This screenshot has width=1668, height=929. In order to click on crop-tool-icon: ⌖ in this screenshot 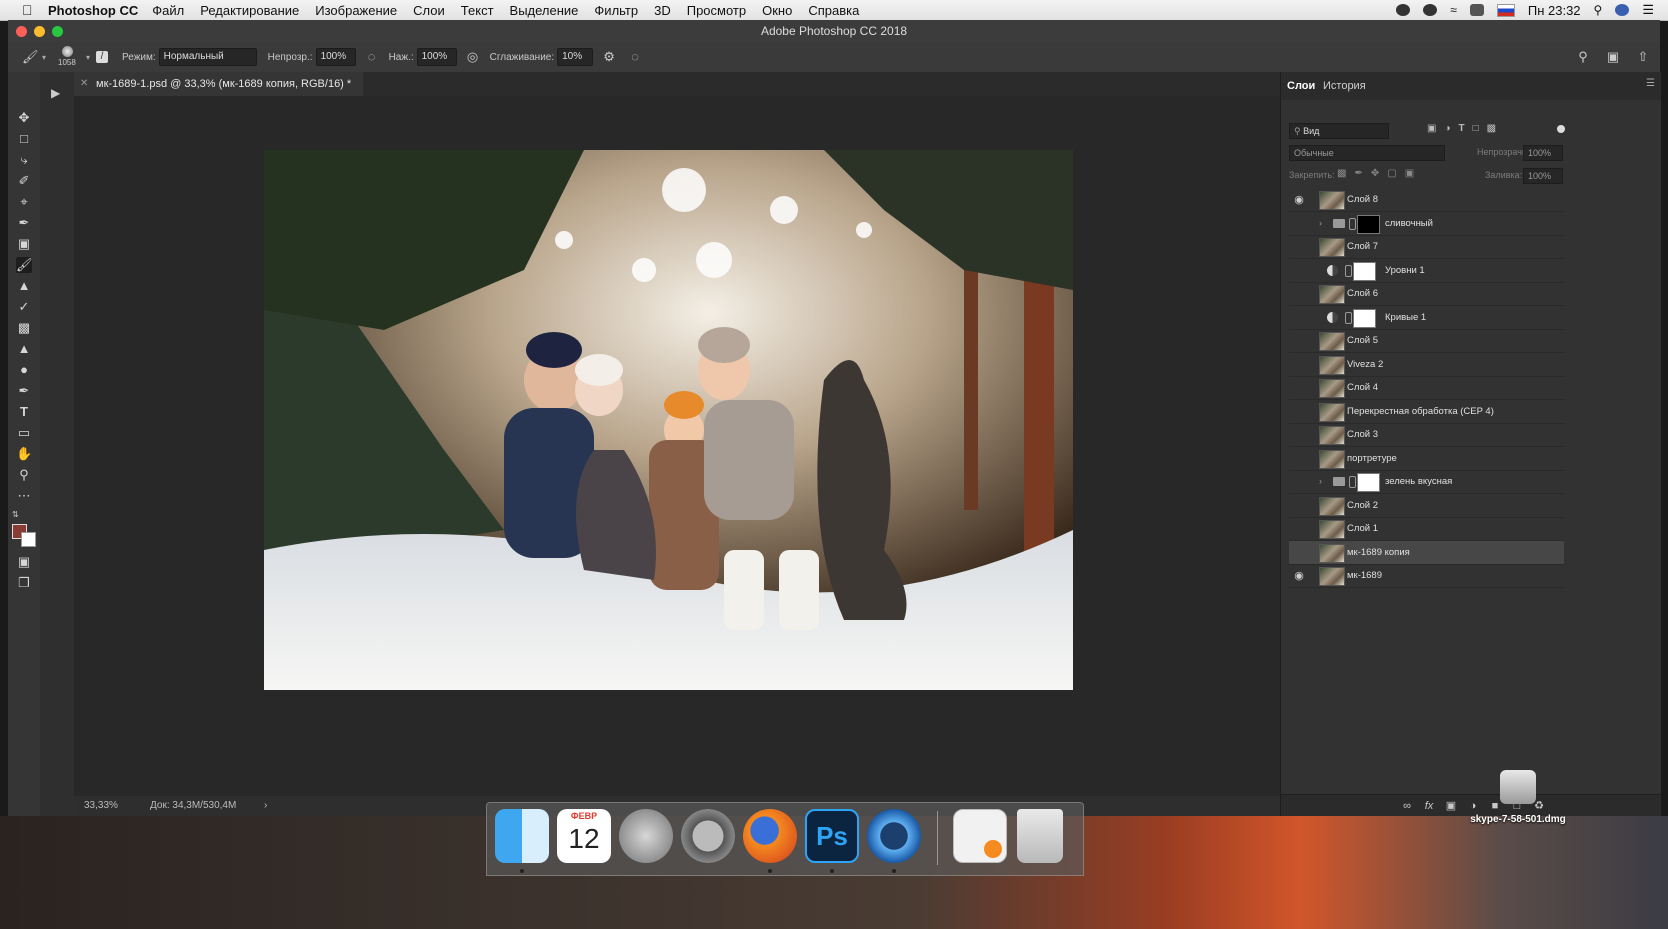, I will do `click(24, 202)`.